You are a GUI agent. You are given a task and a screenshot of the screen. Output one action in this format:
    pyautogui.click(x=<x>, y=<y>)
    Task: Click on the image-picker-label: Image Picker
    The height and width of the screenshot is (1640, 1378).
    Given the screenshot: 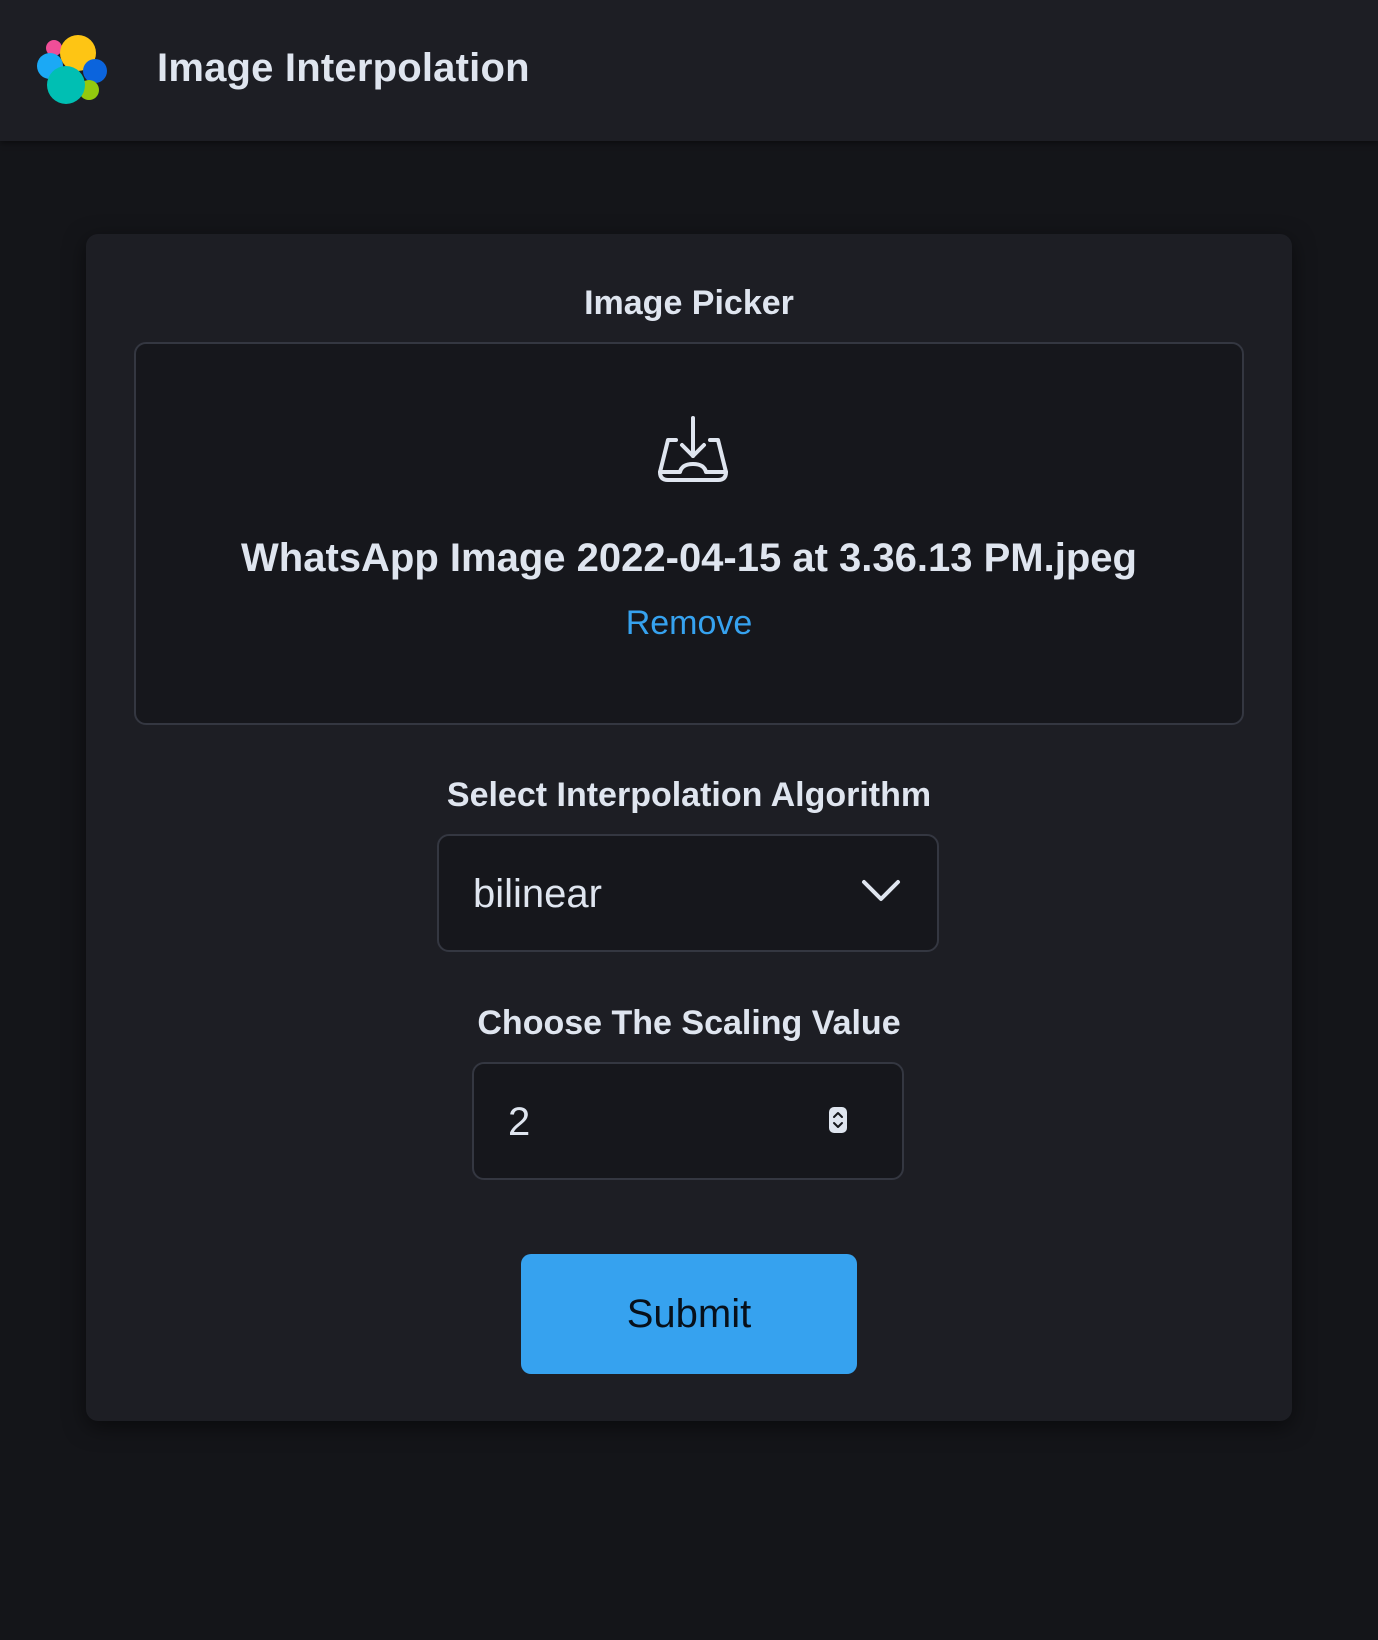 What is the action you would take?
    pyautogui.click(x=689, y=303)
    